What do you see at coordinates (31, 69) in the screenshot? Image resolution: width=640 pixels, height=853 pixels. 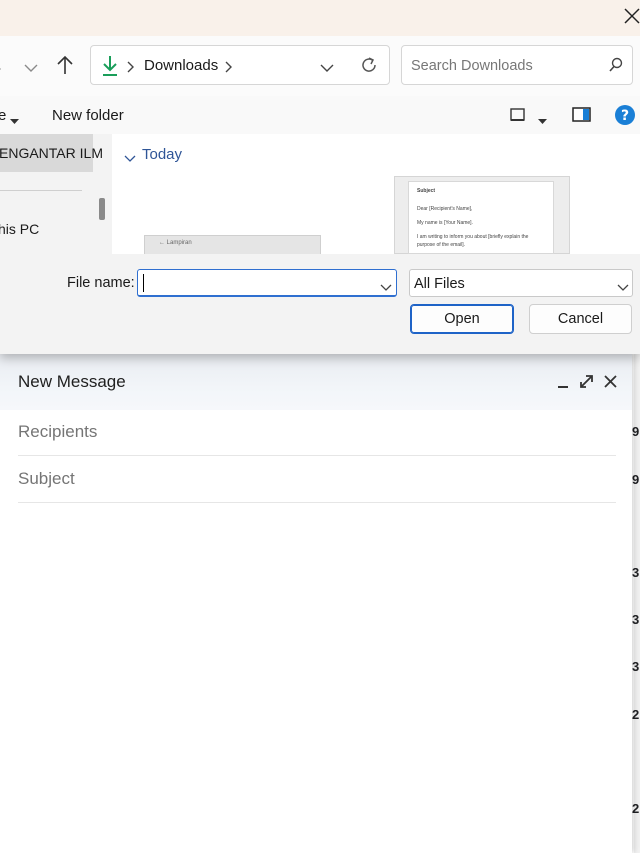 I see `recent-locations-chevron-icon` at bounding box center [31, 69].